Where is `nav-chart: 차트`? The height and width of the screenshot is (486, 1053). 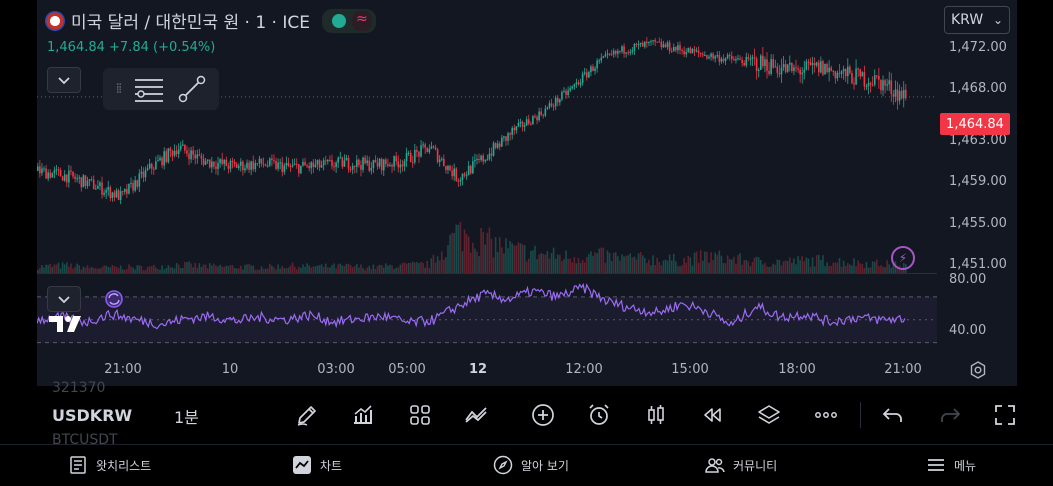 nav-chart: 차트 is located at coordinates (317, 465).